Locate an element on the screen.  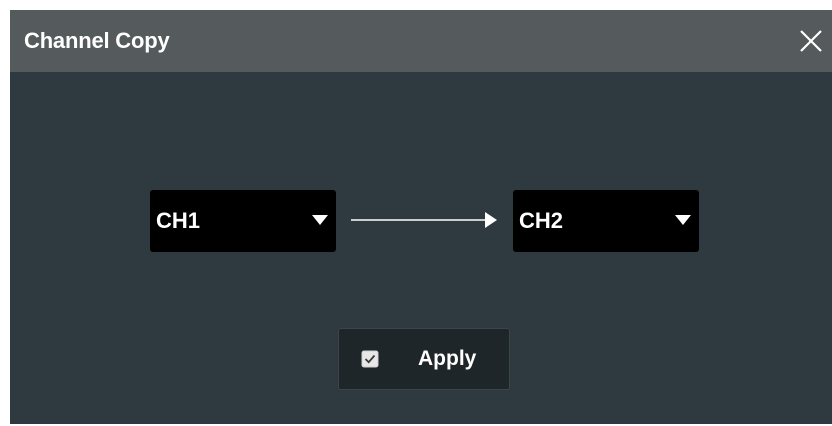
apply-button: Apply is located at coordinates (424, 359).